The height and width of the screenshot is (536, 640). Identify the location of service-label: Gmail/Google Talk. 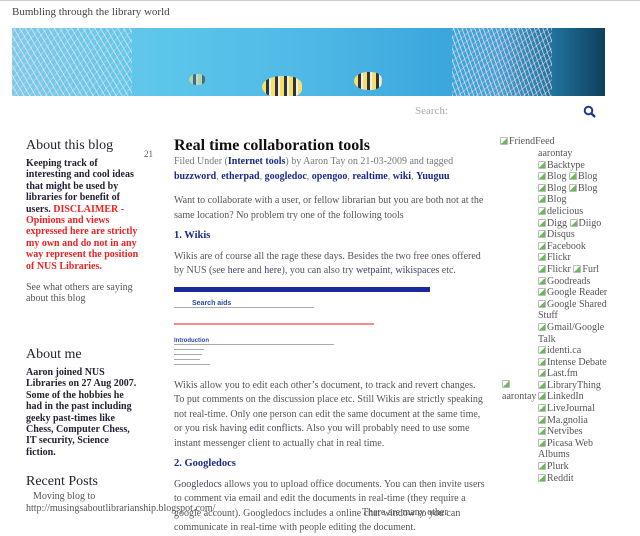
(571, 333).